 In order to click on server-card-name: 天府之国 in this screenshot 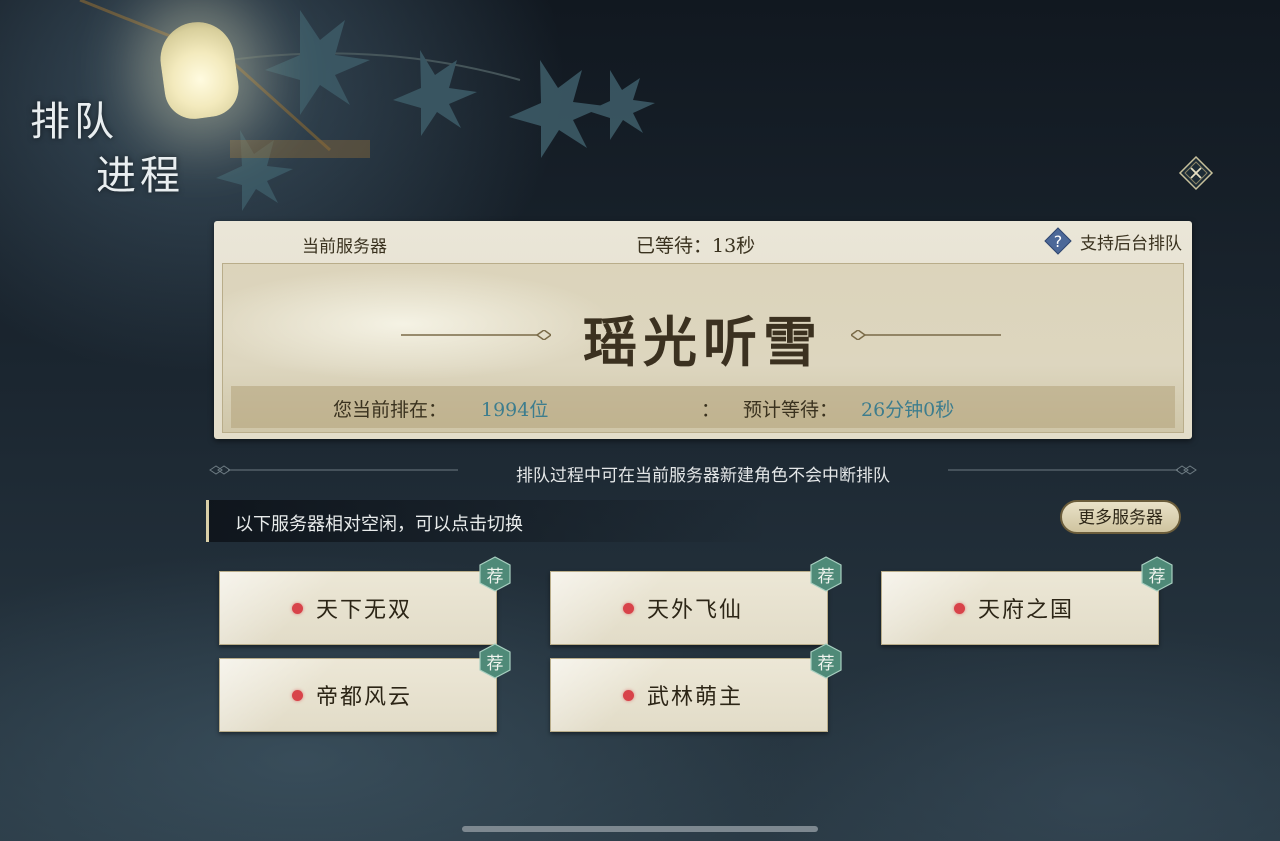, I will do `click(1026, 610)`.